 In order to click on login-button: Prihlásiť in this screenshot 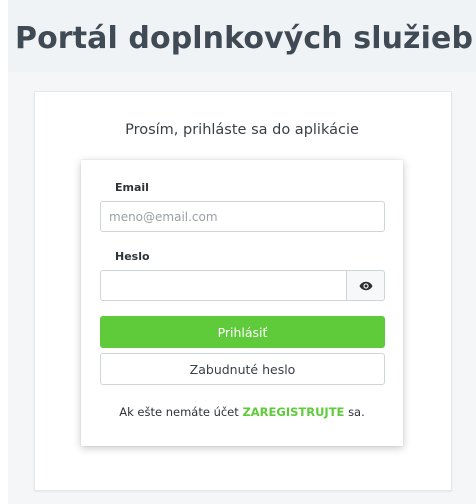, I will do `click(242, 332)`.